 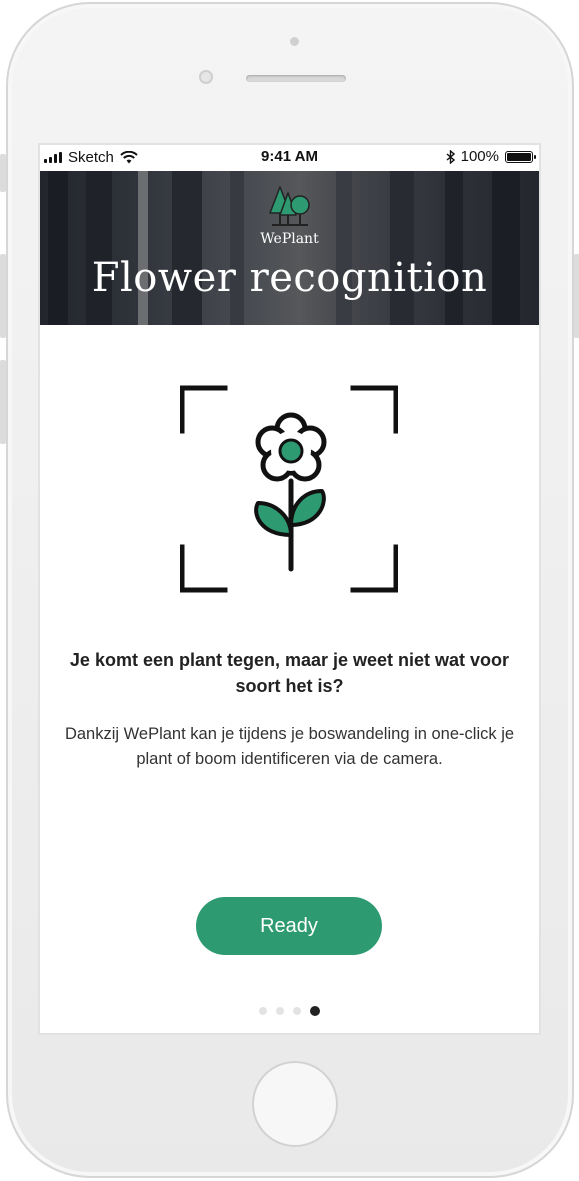 I want to click on weplant-logo, so click(x=289, y=209).